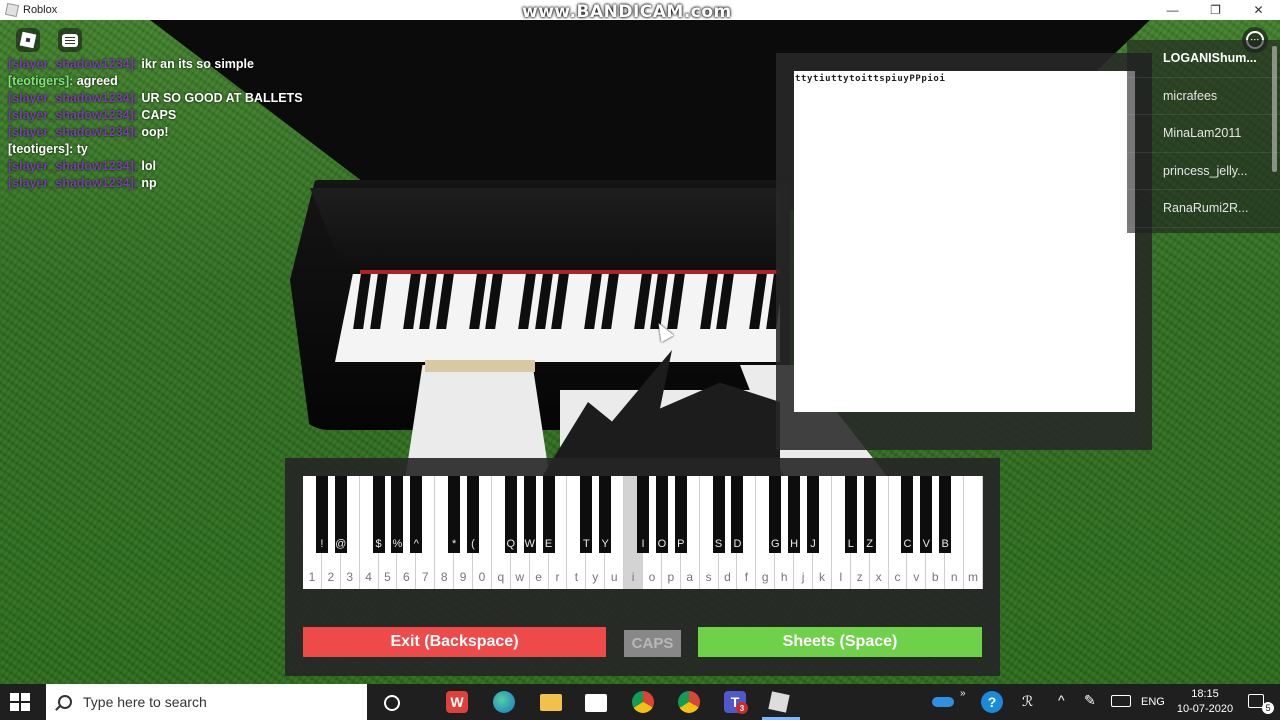  I want to click on white-key-label: h, so click(784, 577).